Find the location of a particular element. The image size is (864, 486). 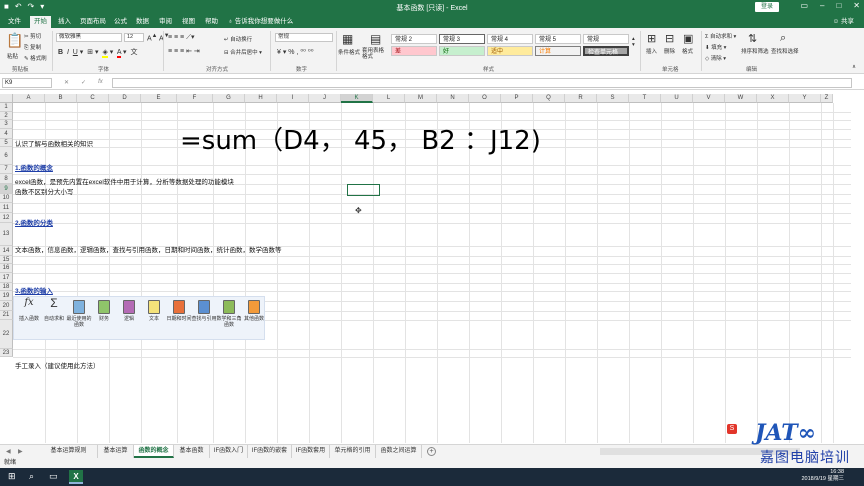

login-button: 登录 is located at coordinates (767, 7).